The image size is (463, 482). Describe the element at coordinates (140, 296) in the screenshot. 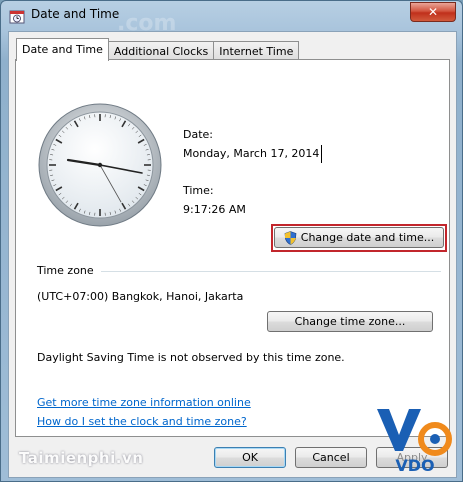

I see `time-zone-value: (UTC+07:00) Bangkok, Hanoi, Jakarta` at that location.